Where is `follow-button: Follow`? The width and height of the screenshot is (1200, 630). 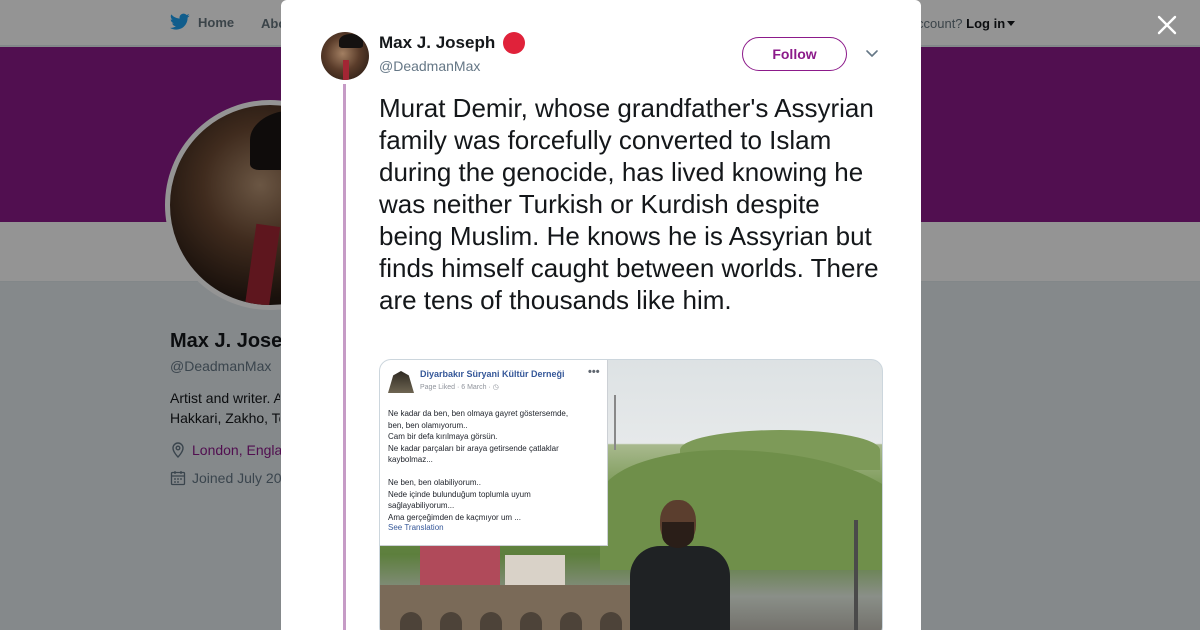
follow-button: Follow is located at coordinates (794, 54).